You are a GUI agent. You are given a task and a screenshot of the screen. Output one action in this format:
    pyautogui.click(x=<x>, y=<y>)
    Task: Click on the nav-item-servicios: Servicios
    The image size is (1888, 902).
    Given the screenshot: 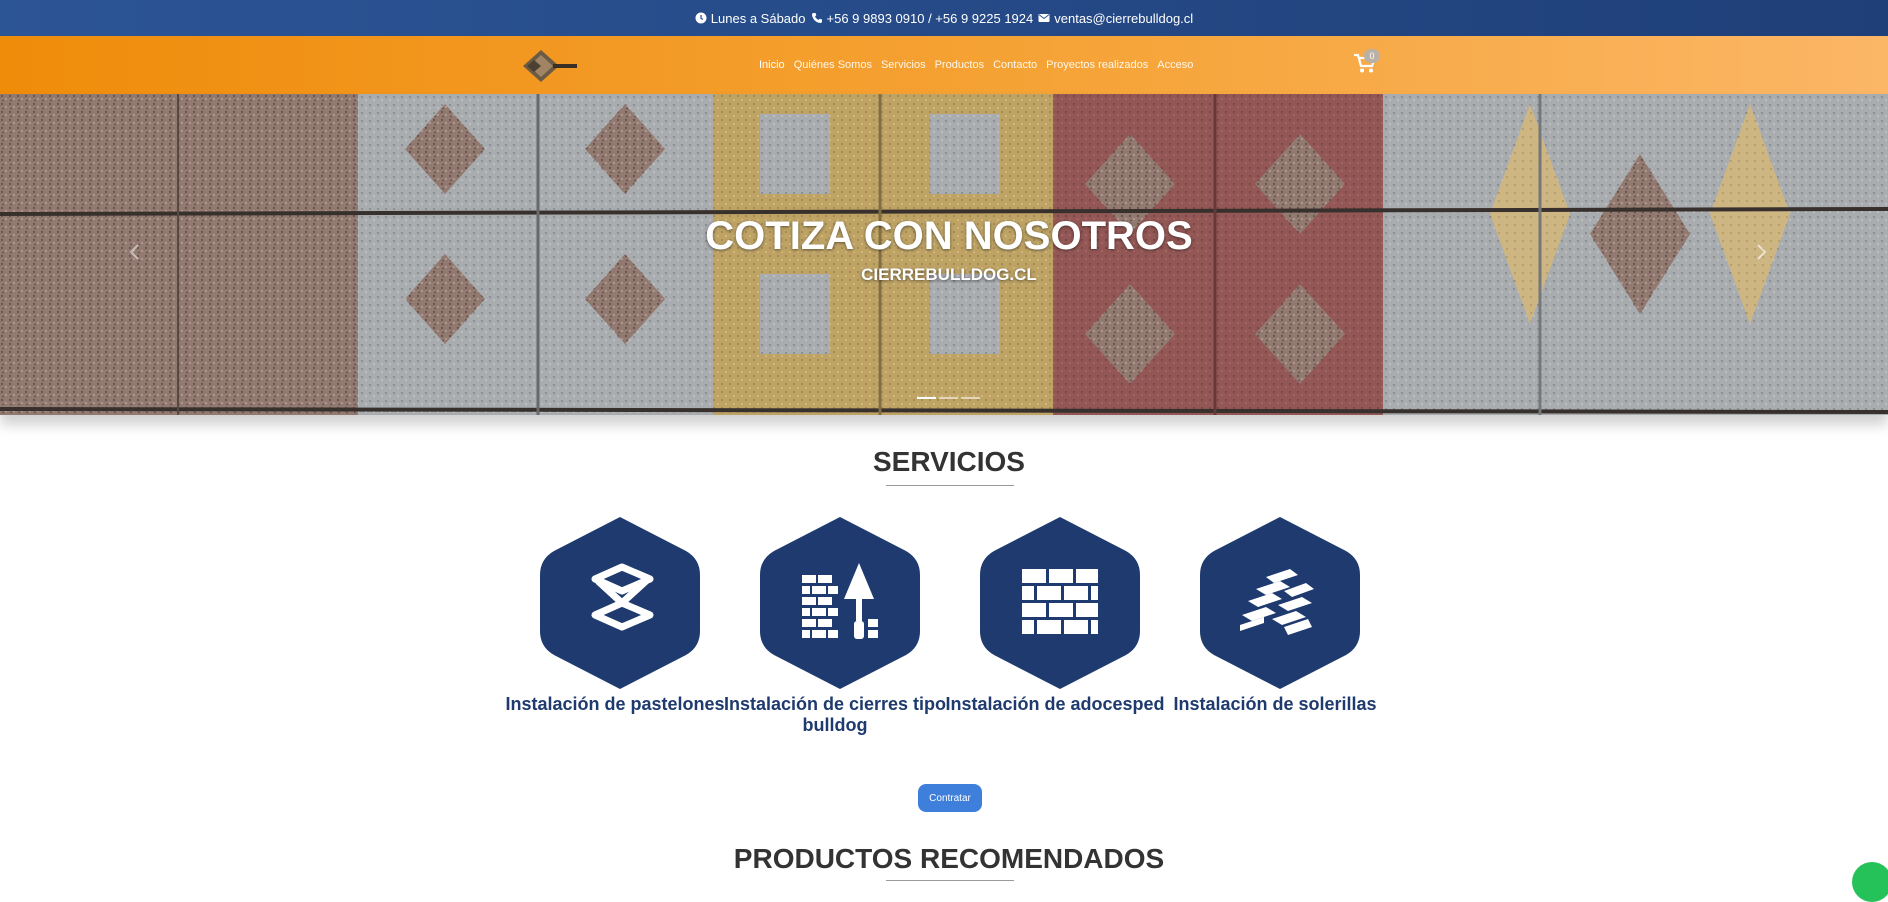 What is the action you would take?
    pyautogui.click(x=903, y=65)
    